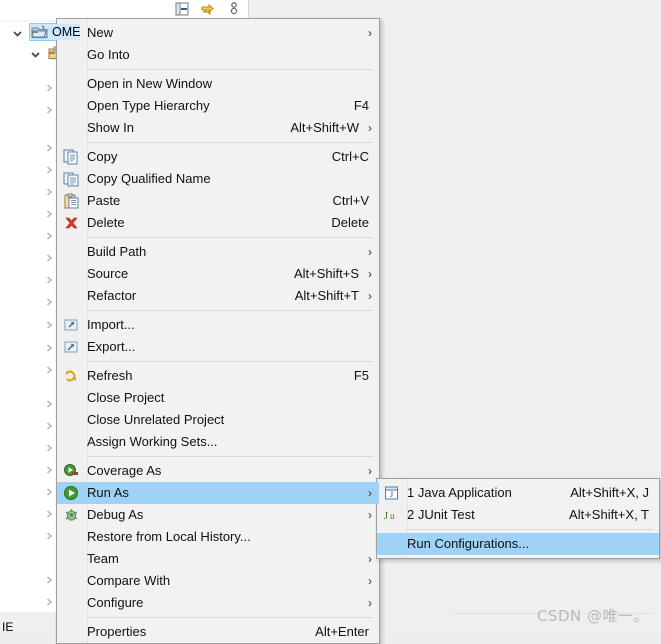 Image resolution: width=661 pixels, height=644 pixels. What do you see at coordinates (108, 273) in the screenshot?
I see `menu-item-label: Source` at bounding box center [108, 273].